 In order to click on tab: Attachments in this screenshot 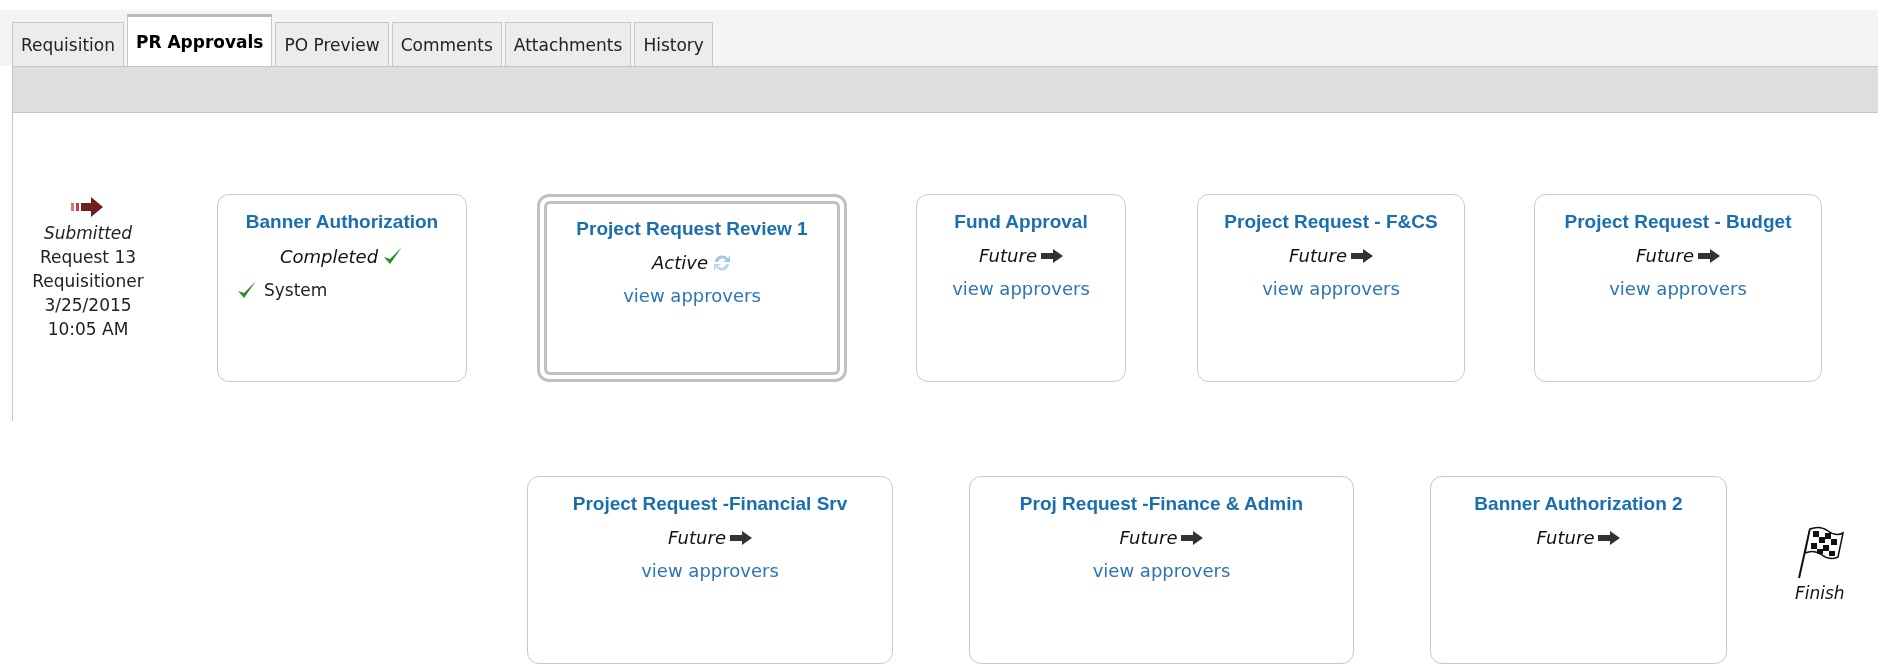, I will do `click(568, 44)`.